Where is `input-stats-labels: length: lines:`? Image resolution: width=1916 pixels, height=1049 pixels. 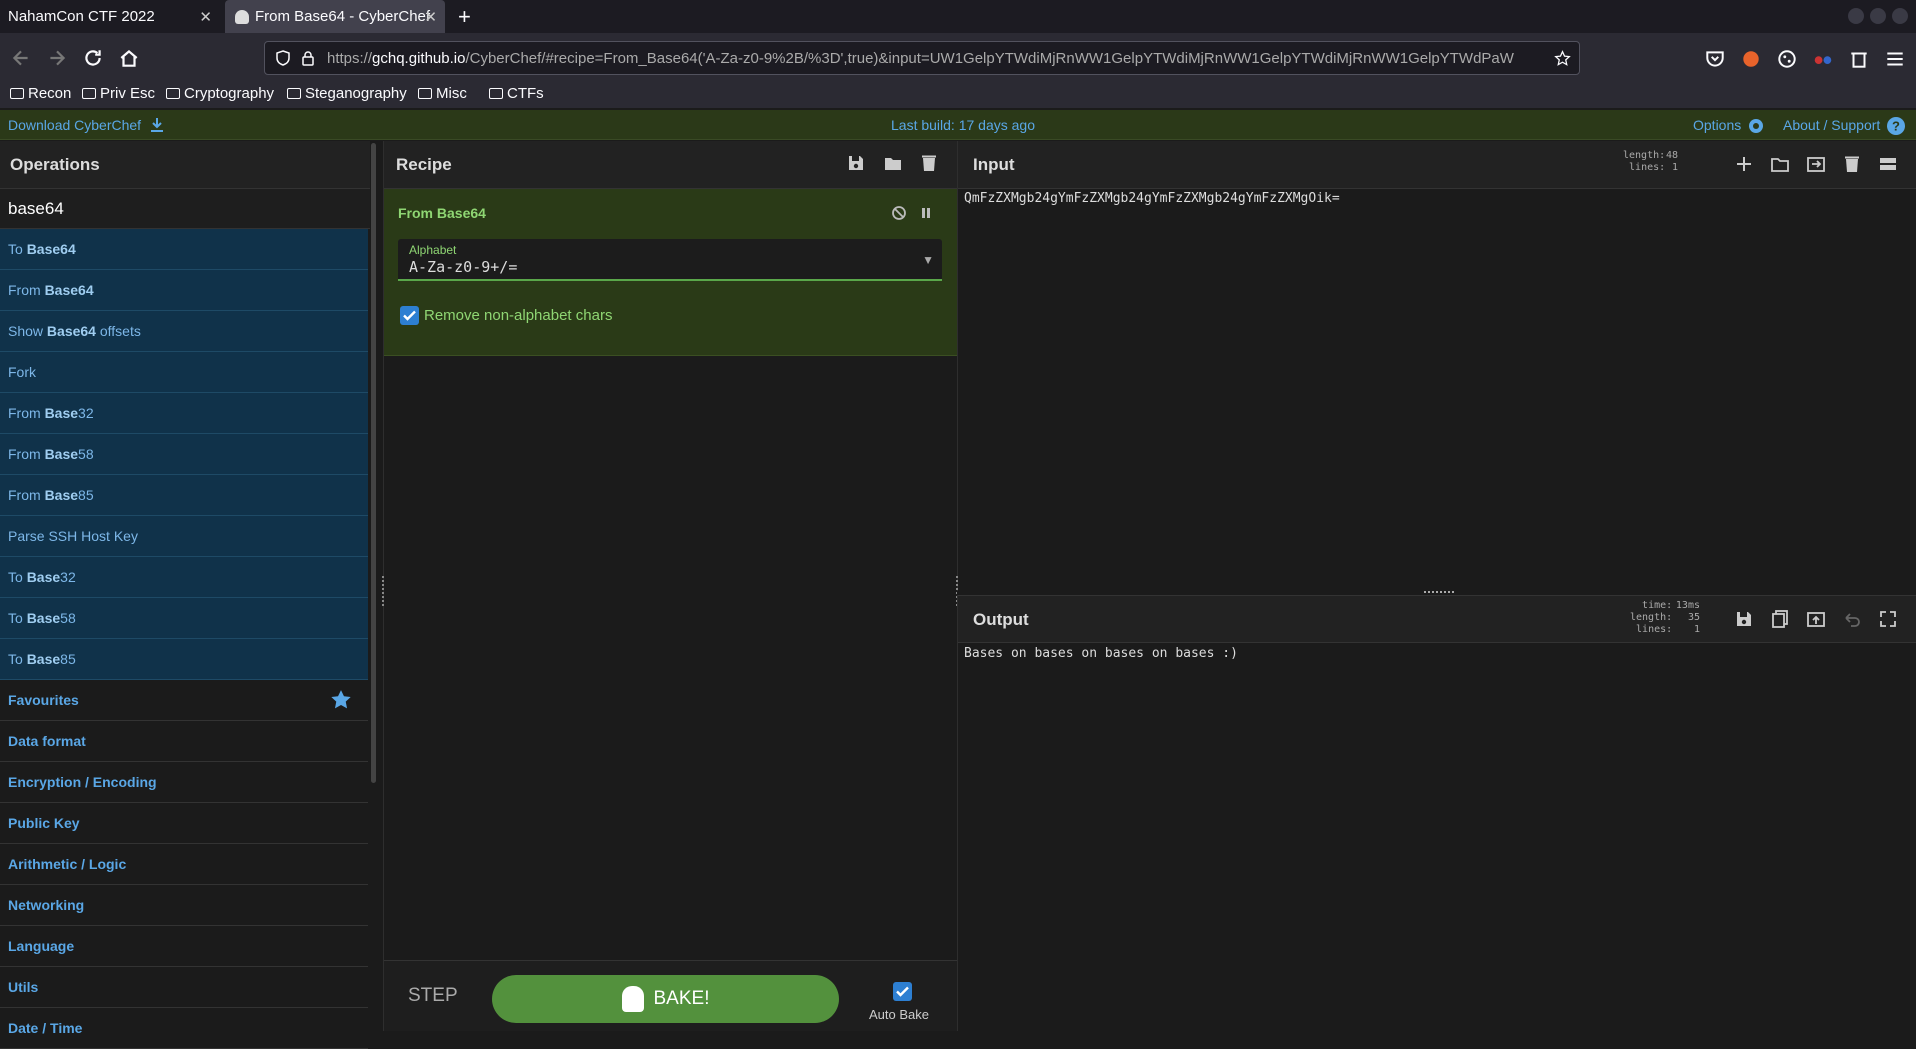
input-stats-labels: length: lines: is located at coordinates (1644, 161).